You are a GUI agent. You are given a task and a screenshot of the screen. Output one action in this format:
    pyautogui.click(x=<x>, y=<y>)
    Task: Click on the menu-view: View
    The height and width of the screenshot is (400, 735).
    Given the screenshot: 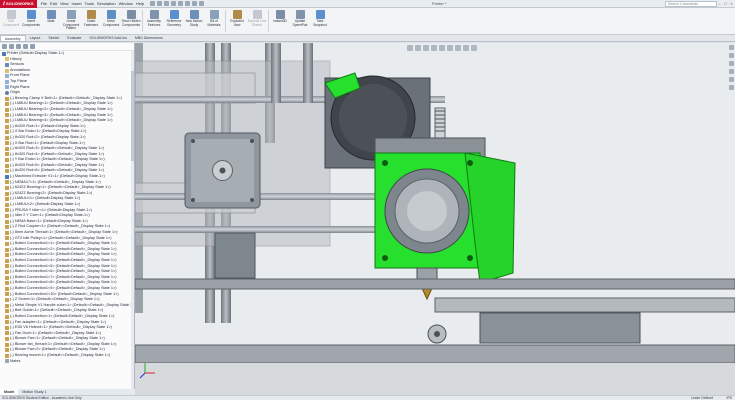 What is the action you would take?
    pyautogui.click(x=64, y=3)
    